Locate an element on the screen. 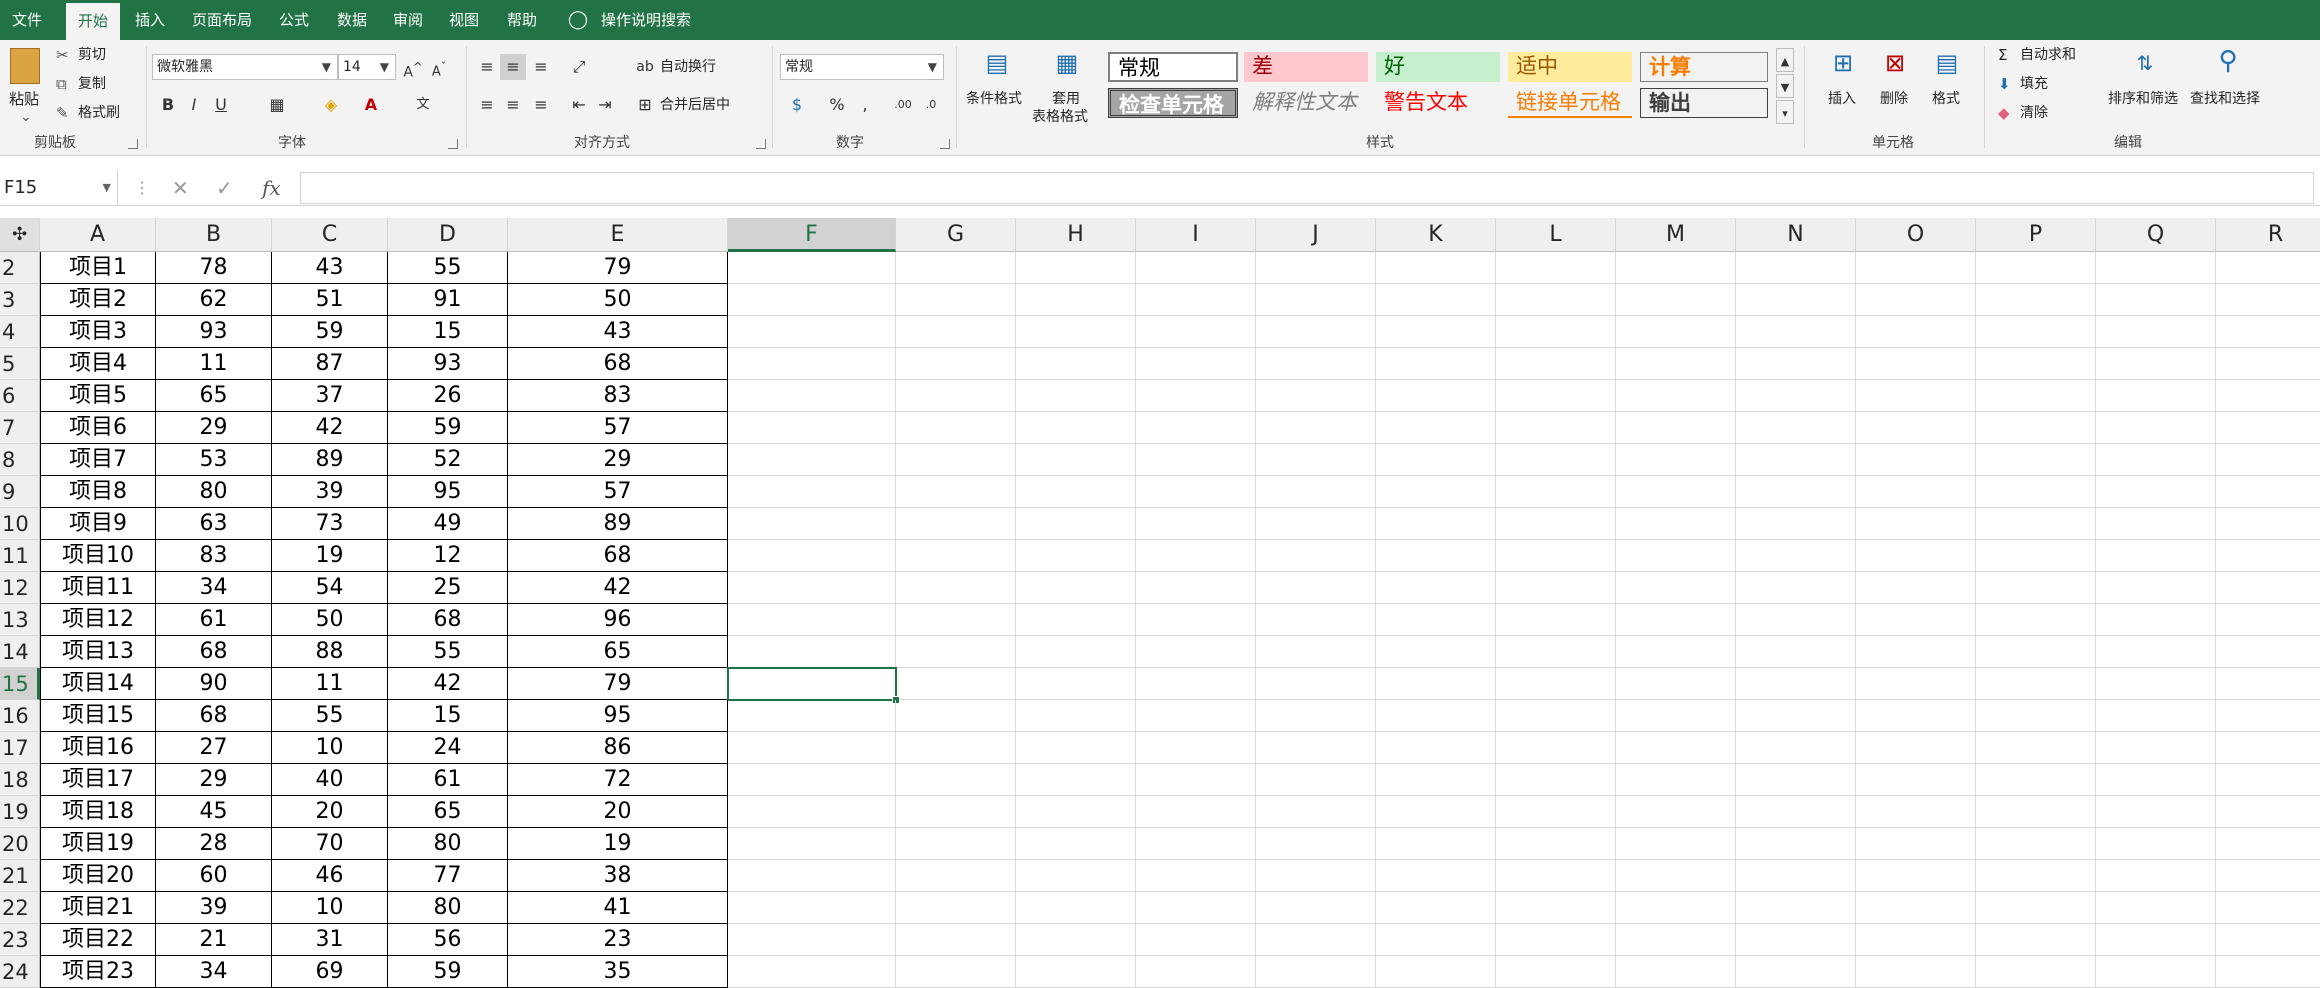  cell-O18 is located at coordinates (1916, 780).